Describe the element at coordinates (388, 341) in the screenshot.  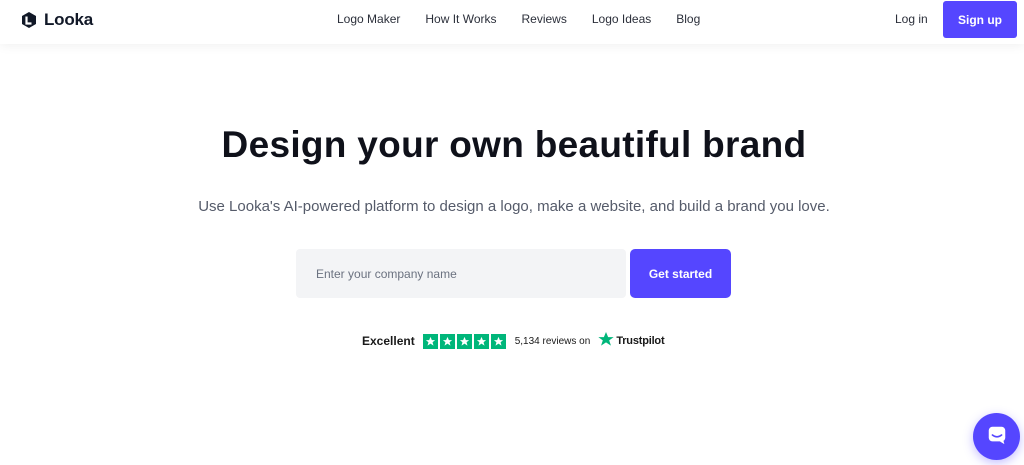
I see `rating-label: Excellent` at that location.